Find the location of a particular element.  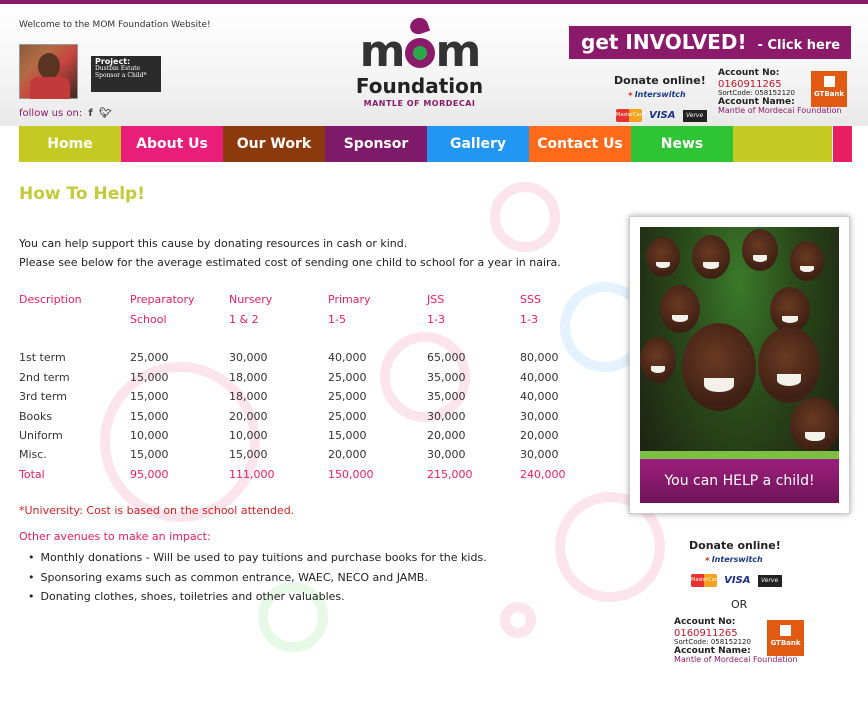

avenues-heading: Other avenues to make an impact: is located at coordinates (115, 536).